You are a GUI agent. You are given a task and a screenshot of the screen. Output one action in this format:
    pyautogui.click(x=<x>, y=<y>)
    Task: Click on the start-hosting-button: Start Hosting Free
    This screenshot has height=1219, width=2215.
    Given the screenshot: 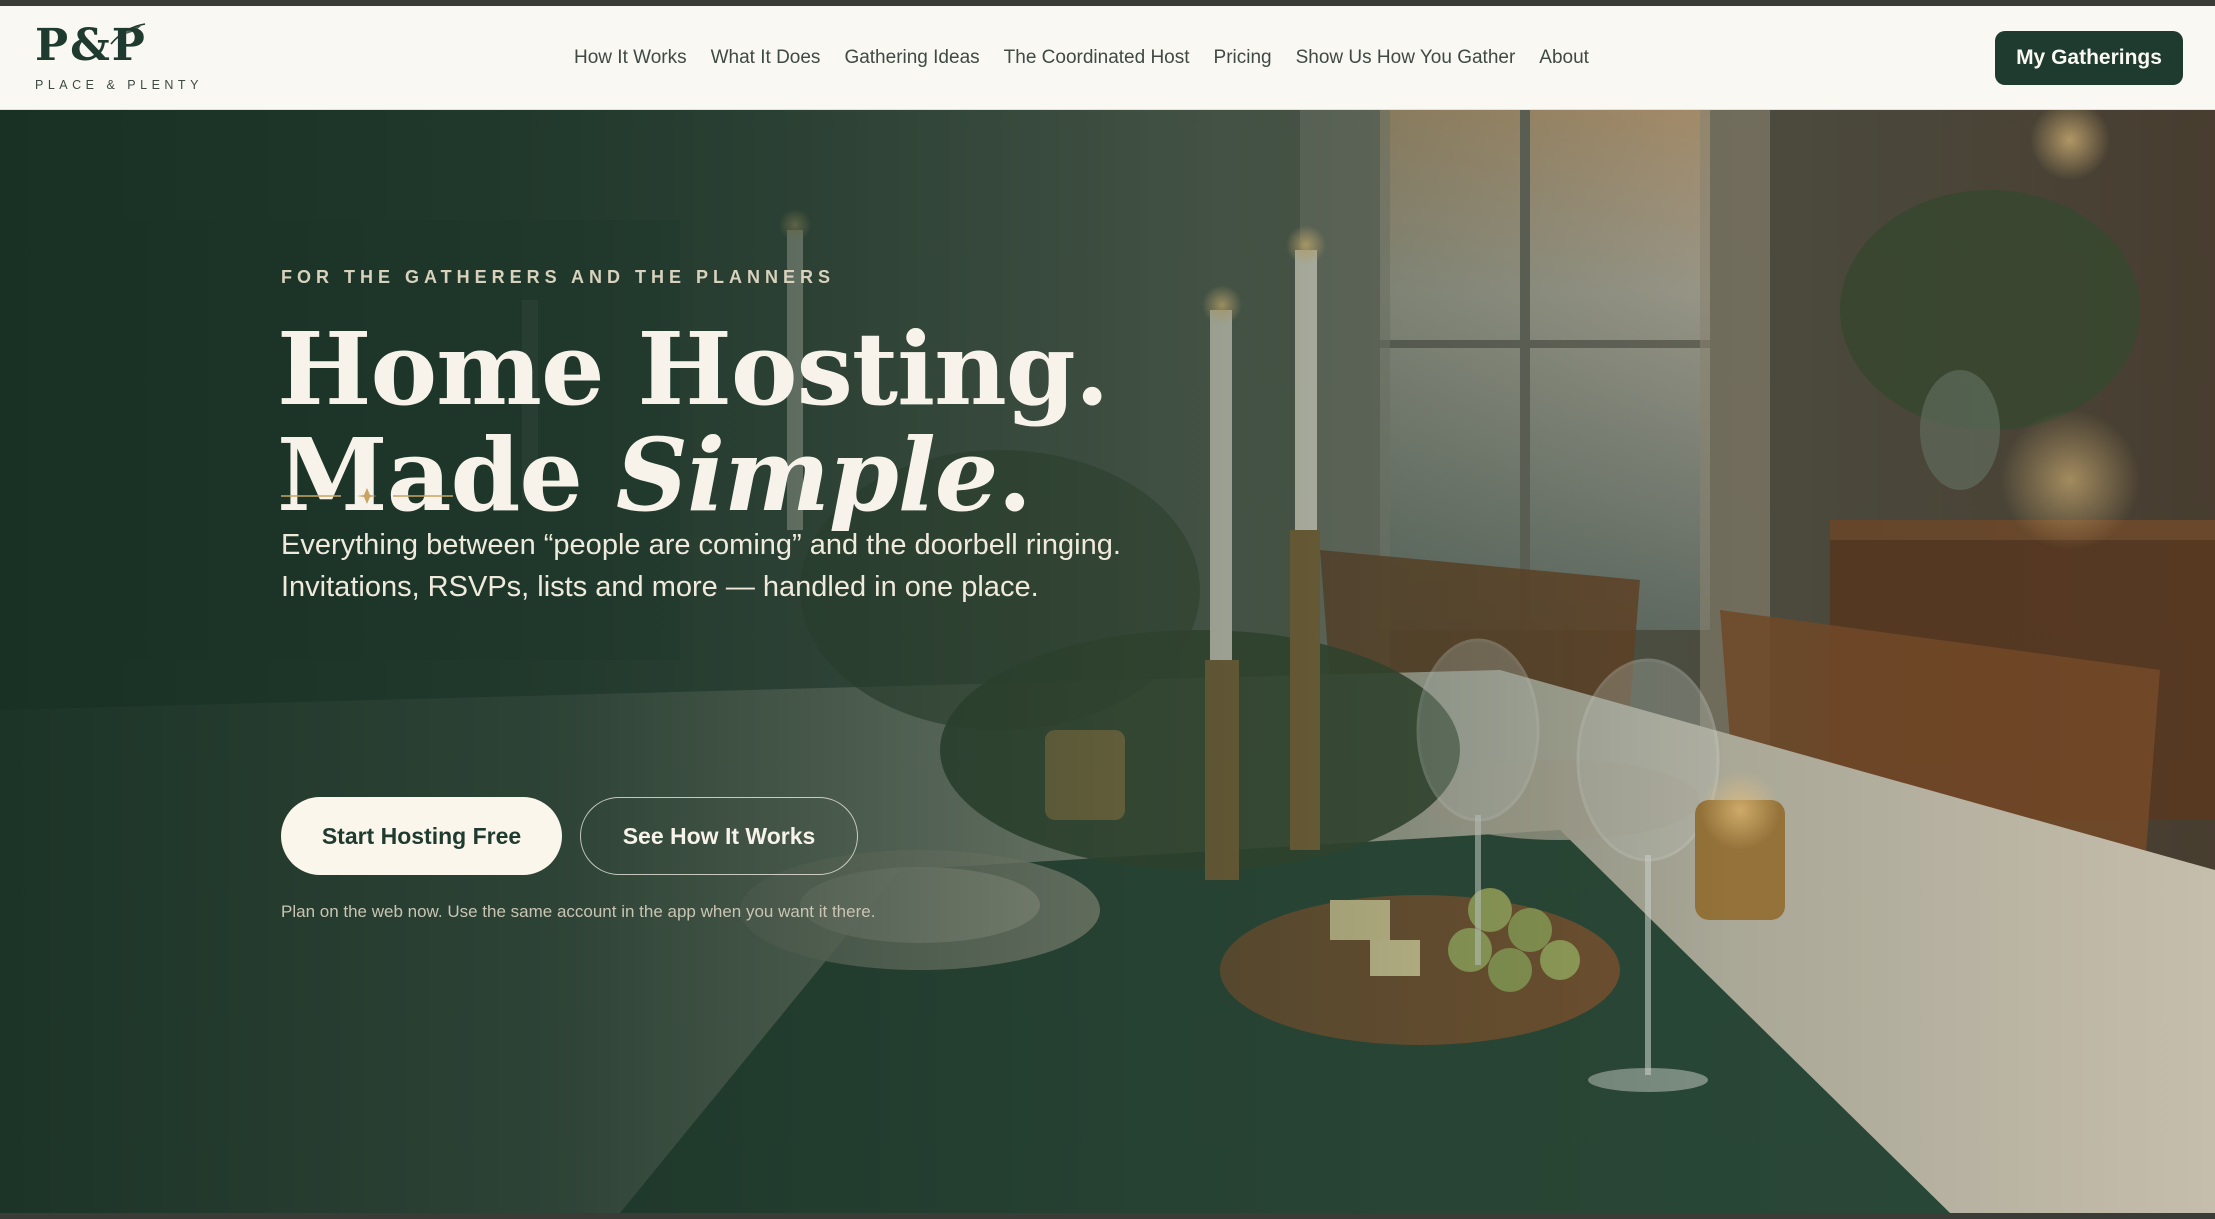 What is the action you would take?
    pyautogui.click(x=421, y=836)
    